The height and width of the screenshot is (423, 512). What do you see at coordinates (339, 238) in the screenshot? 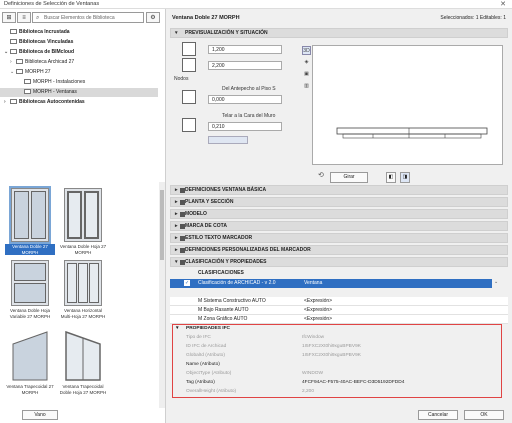
I see `section-estilo: ▸ ESTILO TEXTO MARCADOR` at bounding box center [339, 238].